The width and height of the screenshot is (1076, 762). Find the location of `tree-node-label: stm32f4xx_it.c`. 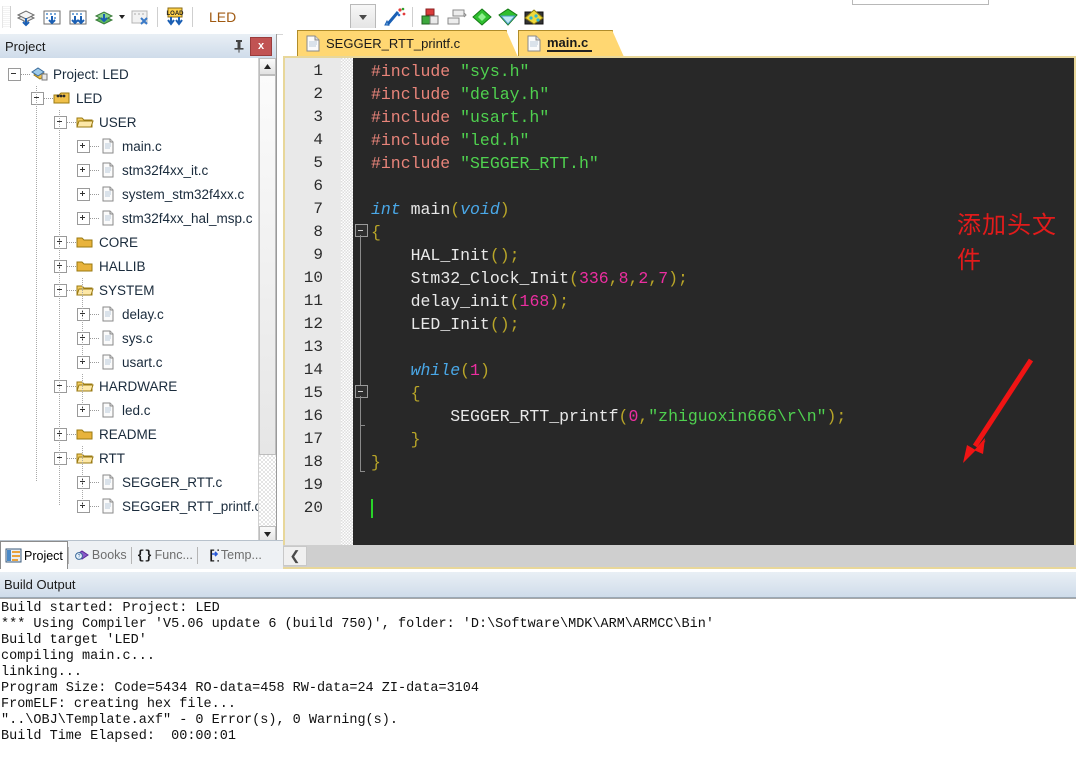

tree-node-label: stm32f4xx_it.c is located at coordinates (165, 170).